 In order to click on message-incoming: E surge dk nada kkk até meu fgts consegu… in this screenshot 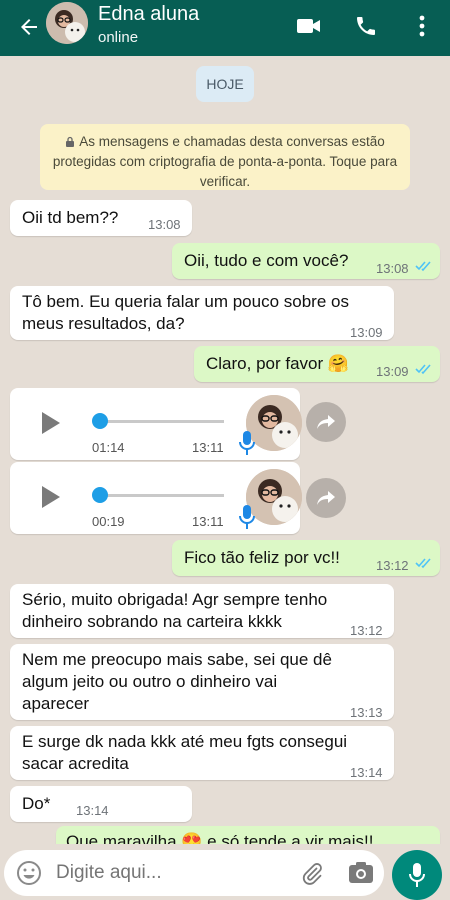, I will do `click(202, 753)`.